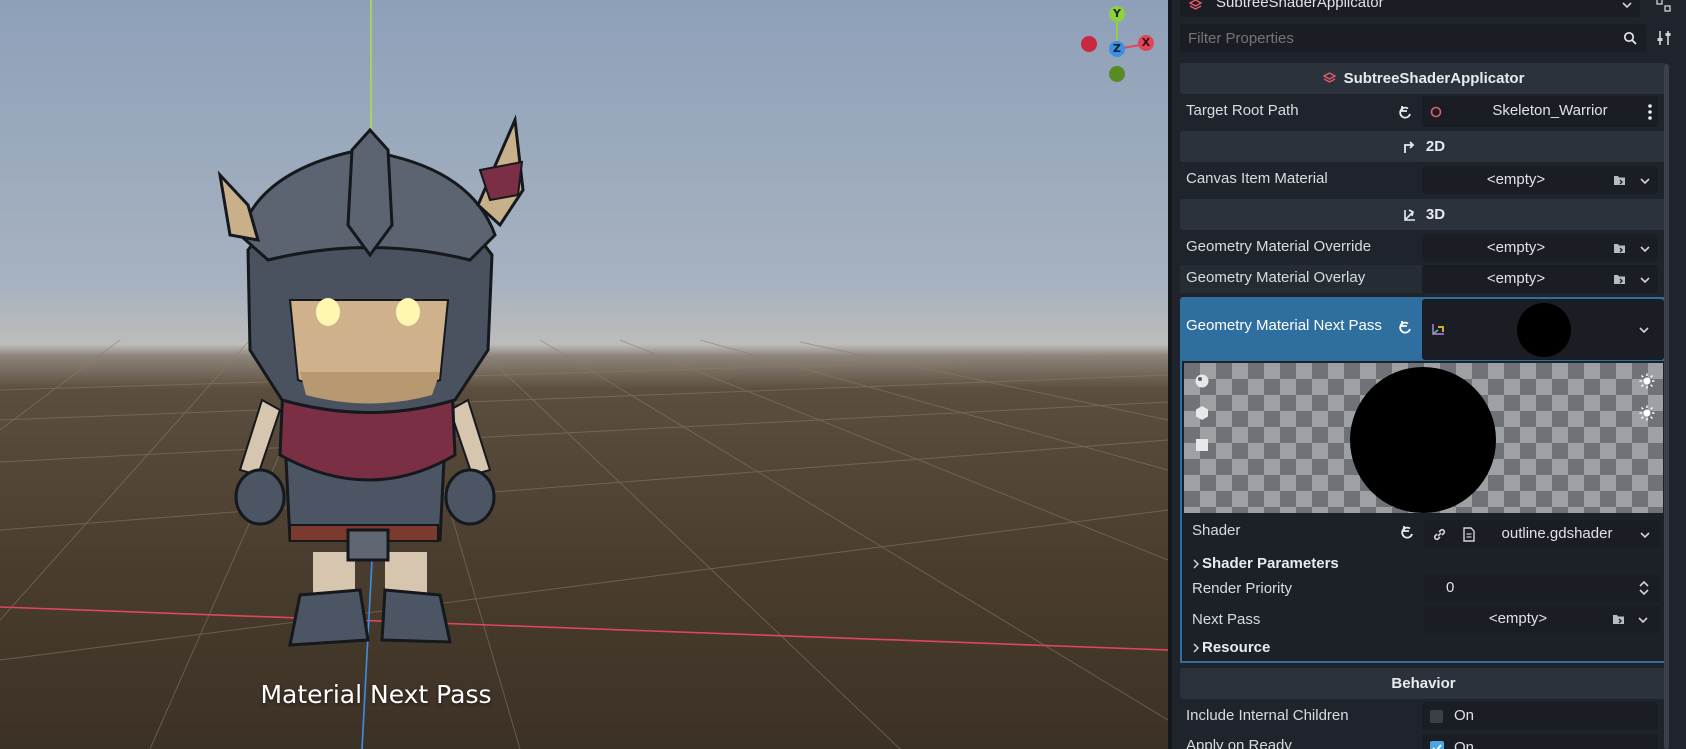  Describe the element at coordinates (1300, 5) in the screenshot. I see `node-selector-value: SubtreeShaderApplicator` at that location.